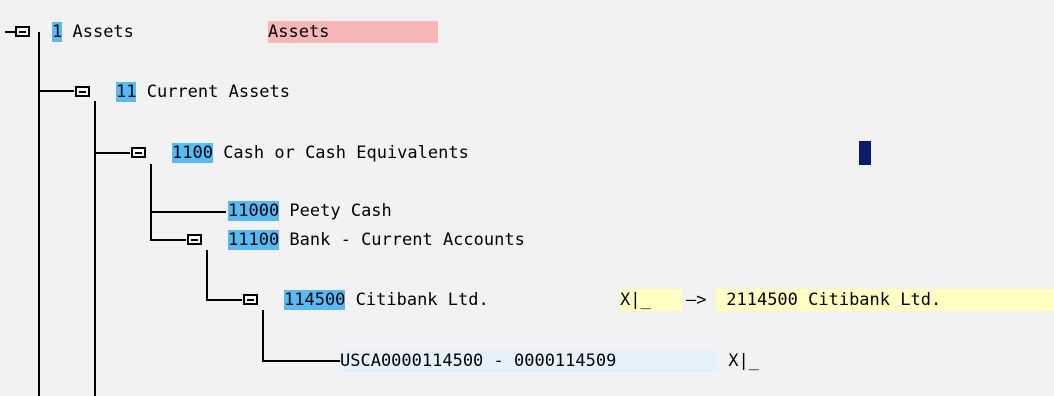  I want to click on account-range-marker: X|_, so click(738, 361).